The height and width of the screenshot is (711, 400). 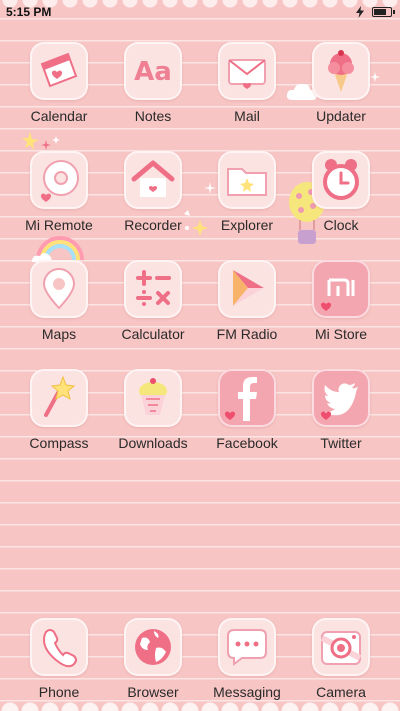 What do you see at coordinates (247, 74) in the screenshot?
I see `mail-icon` at bounding box center [247, 74].